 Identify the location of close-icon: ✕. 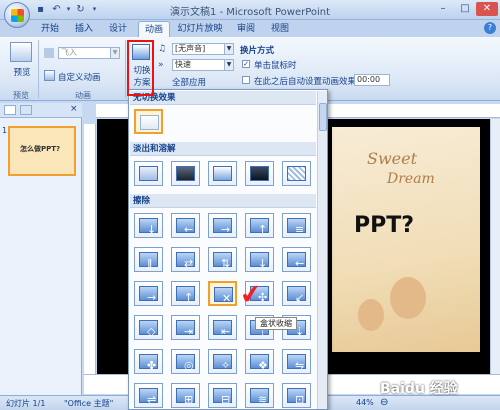
(487, 9).